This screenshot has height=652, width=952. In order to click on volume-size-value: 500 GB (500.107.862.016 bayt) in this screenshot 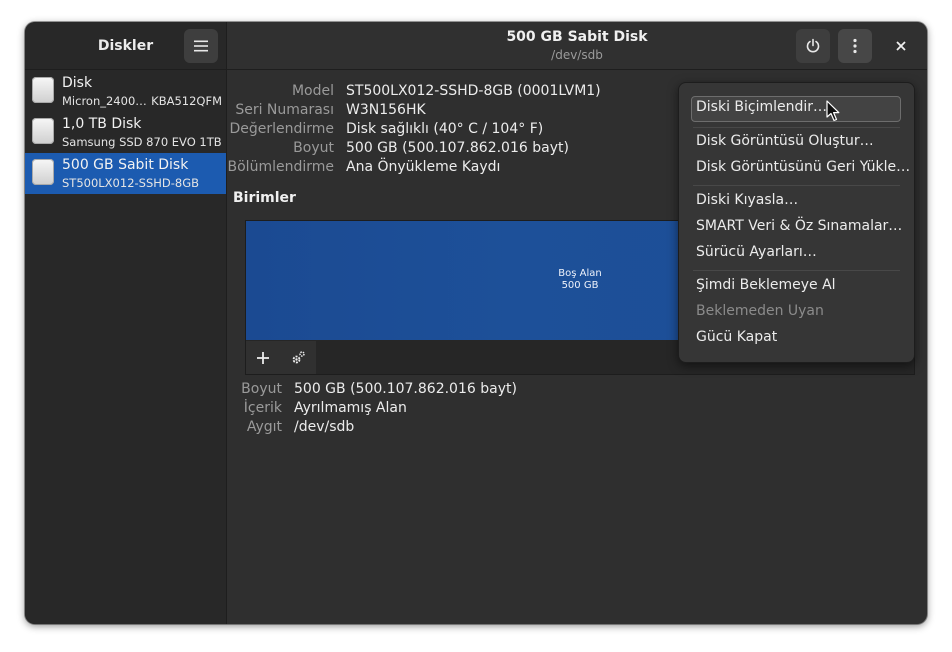, I will do `click(405, 389)`.